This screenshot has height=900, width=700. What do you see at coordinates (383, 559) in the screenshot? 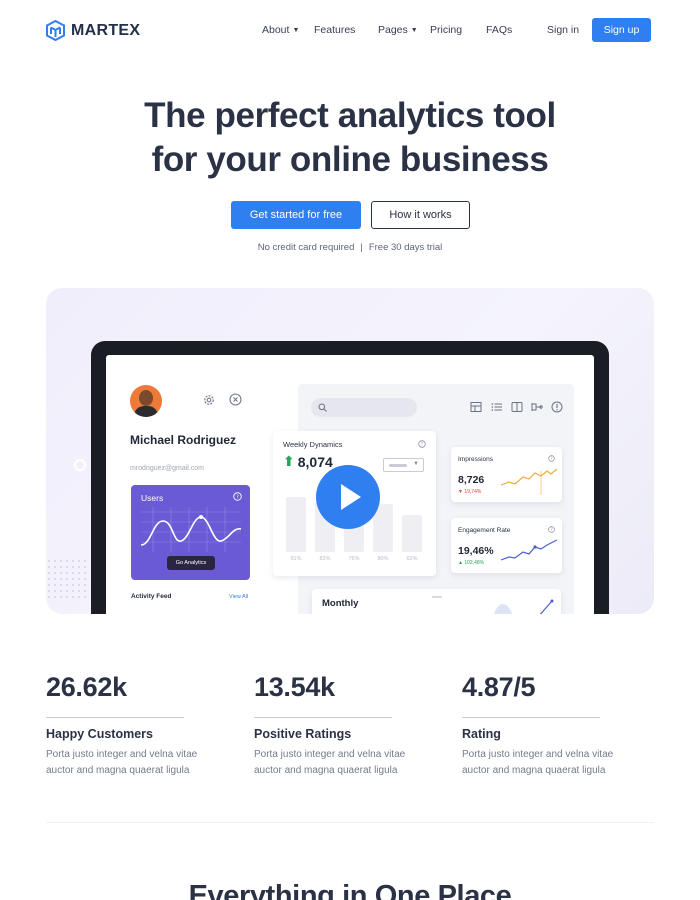
I see `weekly-bar-label: 80%` at bounding box center [383, 559].